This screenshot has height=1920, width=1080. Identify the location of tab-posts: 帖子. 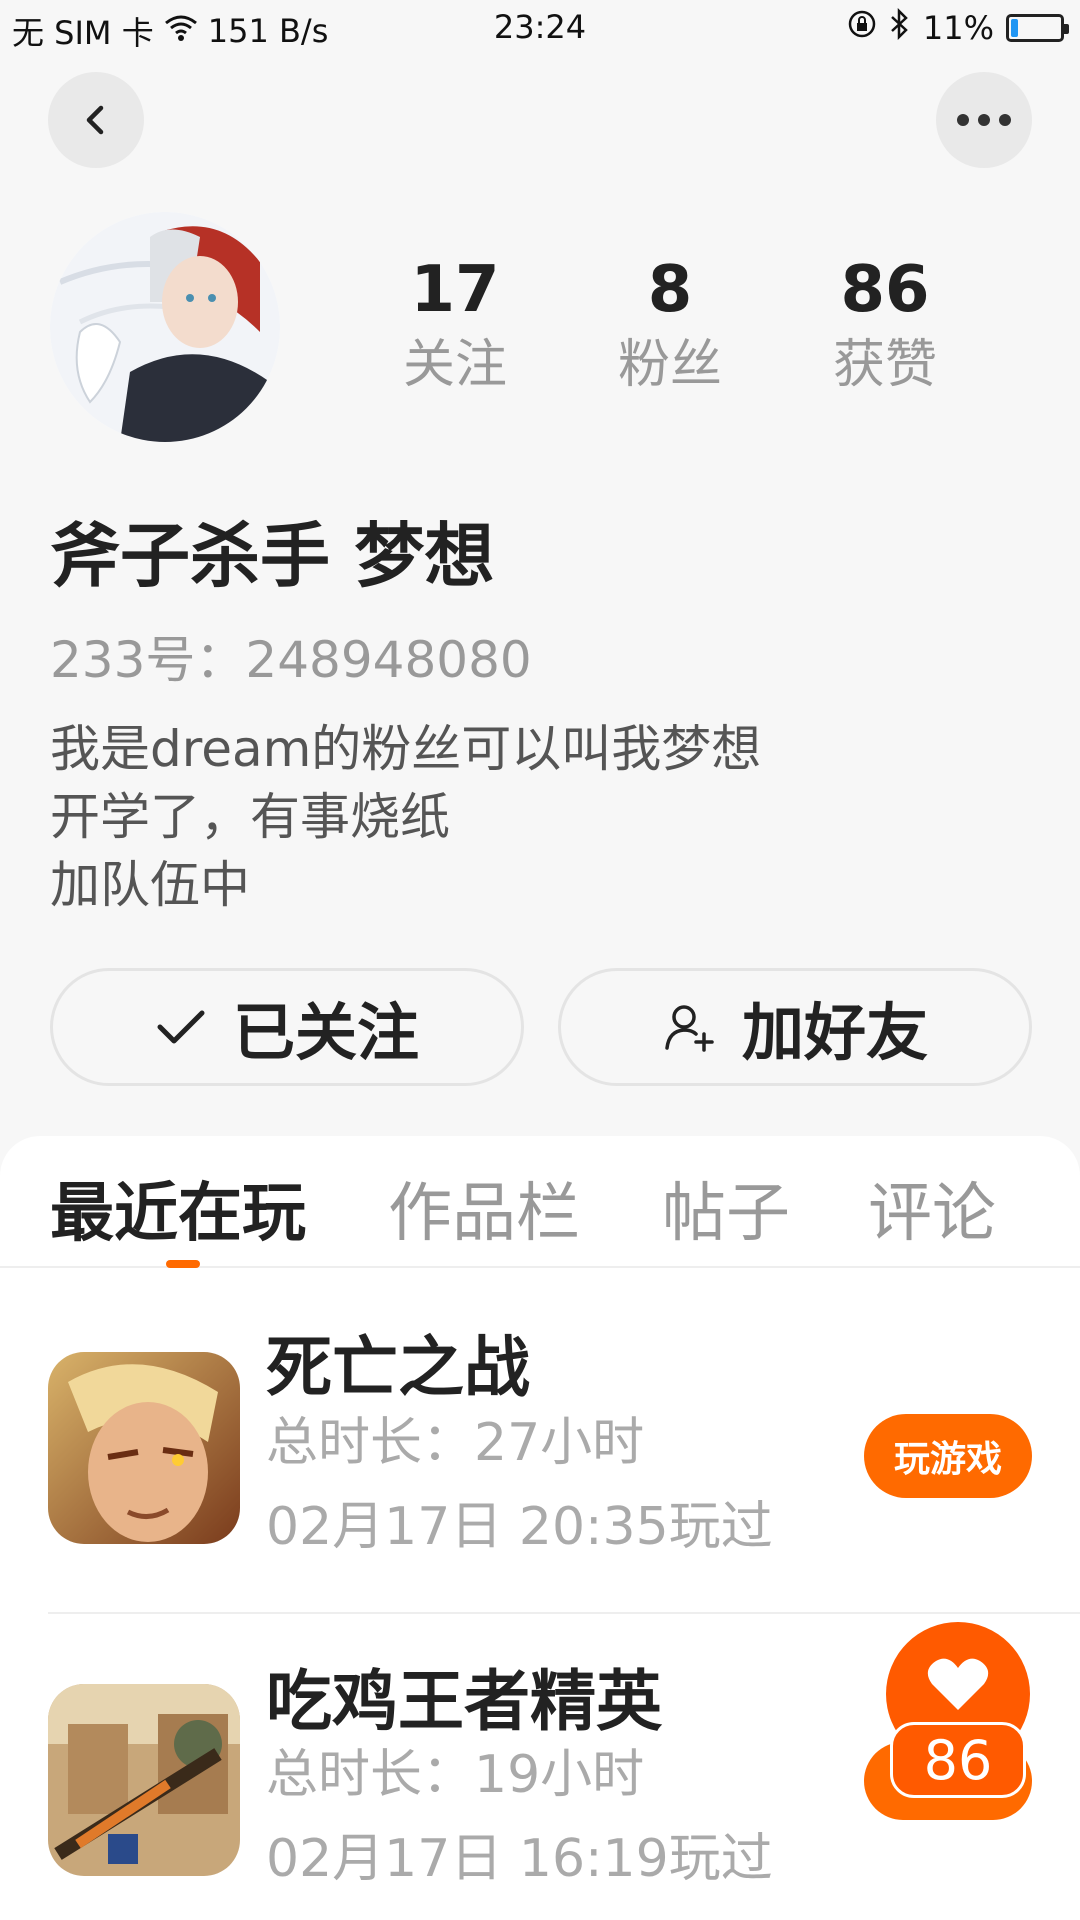
(726, 1208).